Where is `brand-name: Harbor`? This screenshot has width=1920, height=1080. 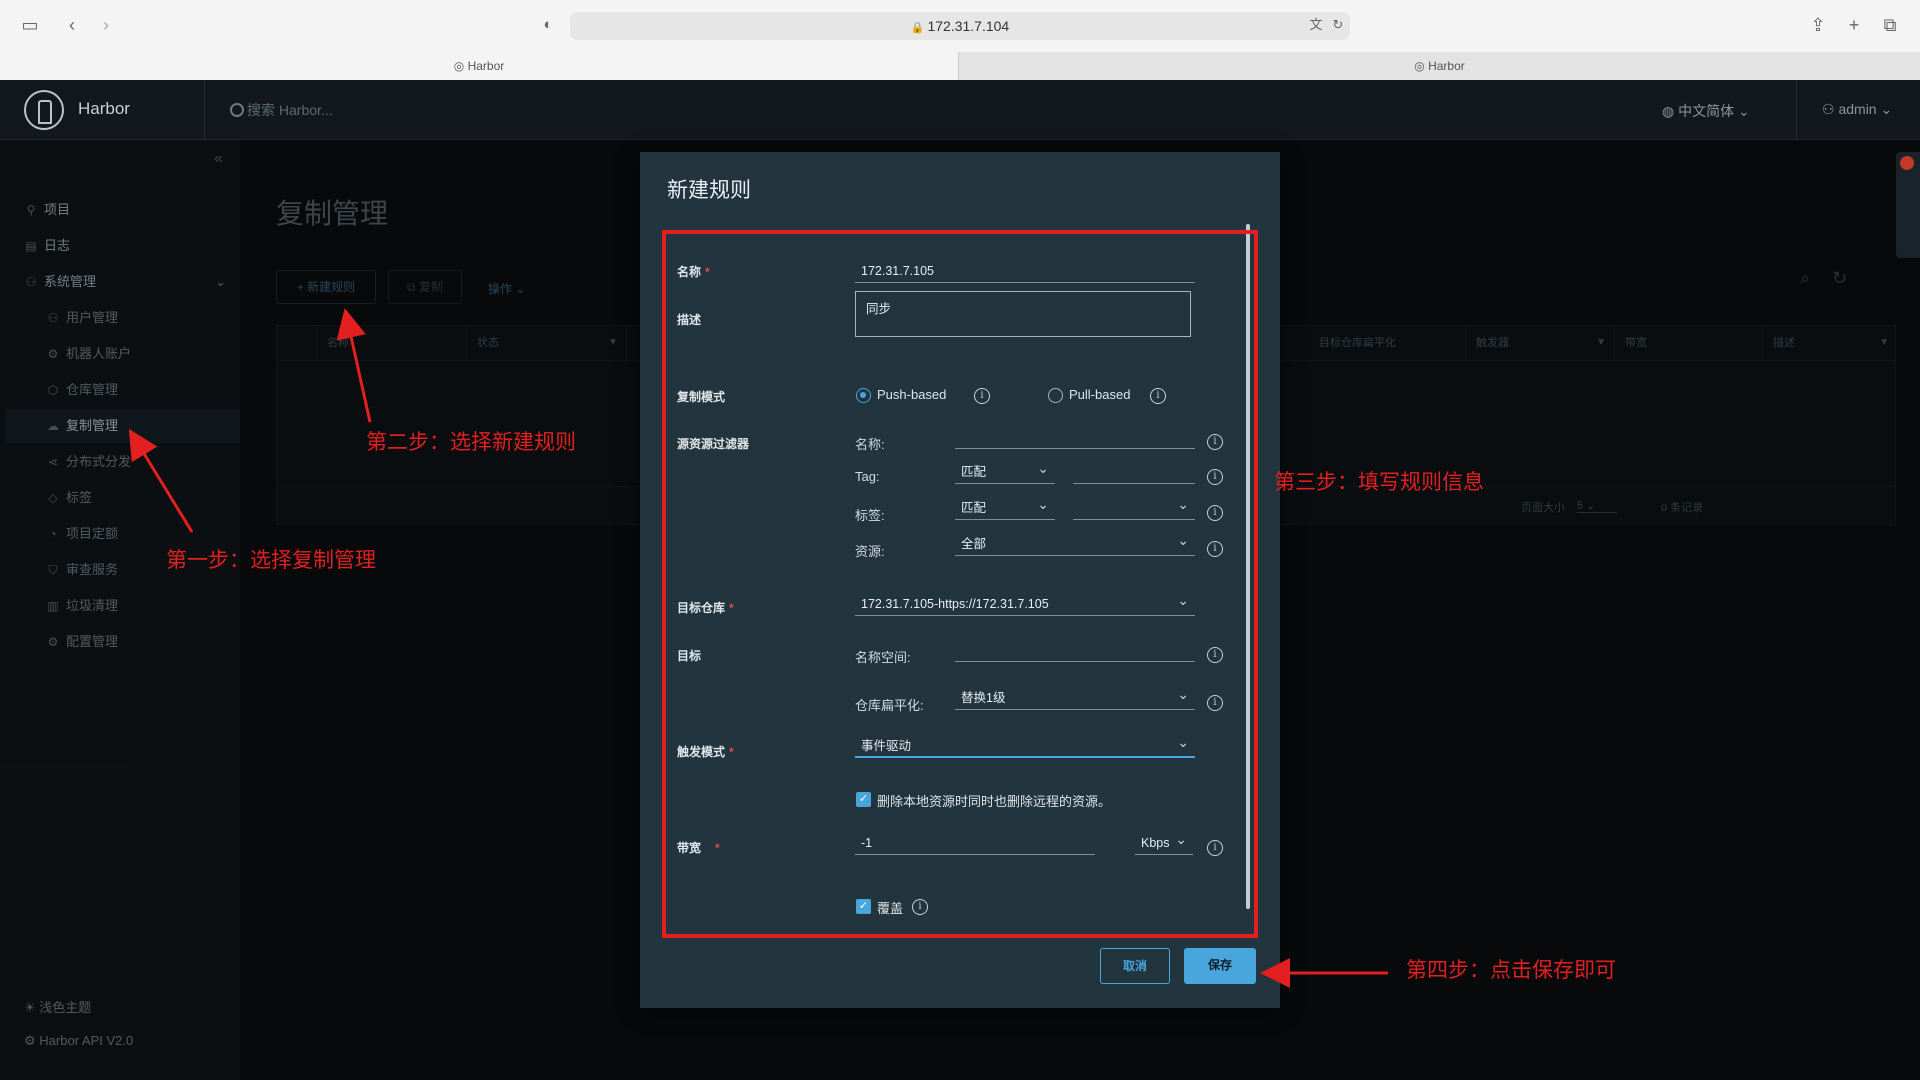 brand-name: Harbor is located at coordinates (104, 109).